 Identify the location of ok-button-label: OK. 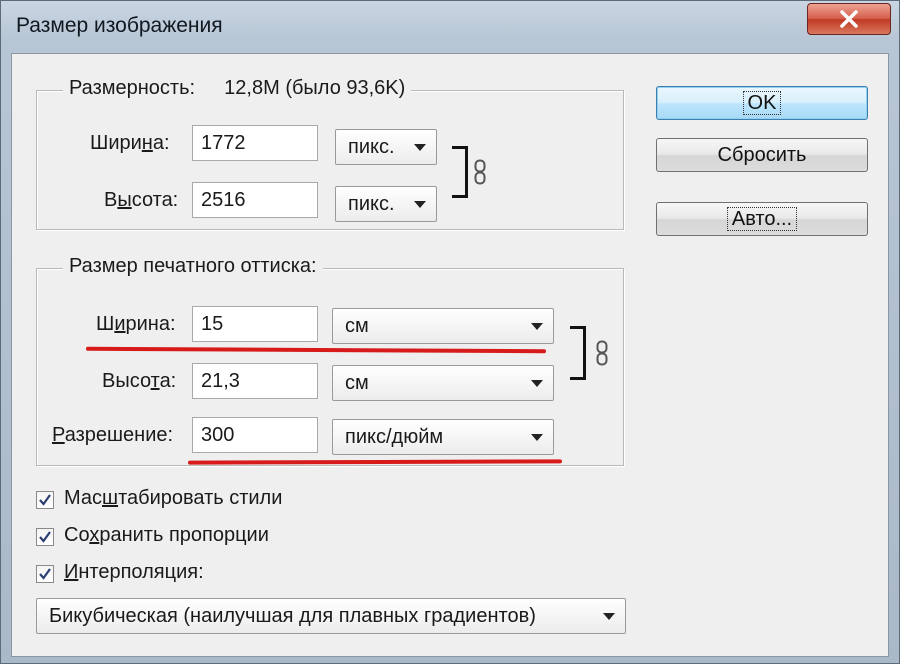
(762, 103).